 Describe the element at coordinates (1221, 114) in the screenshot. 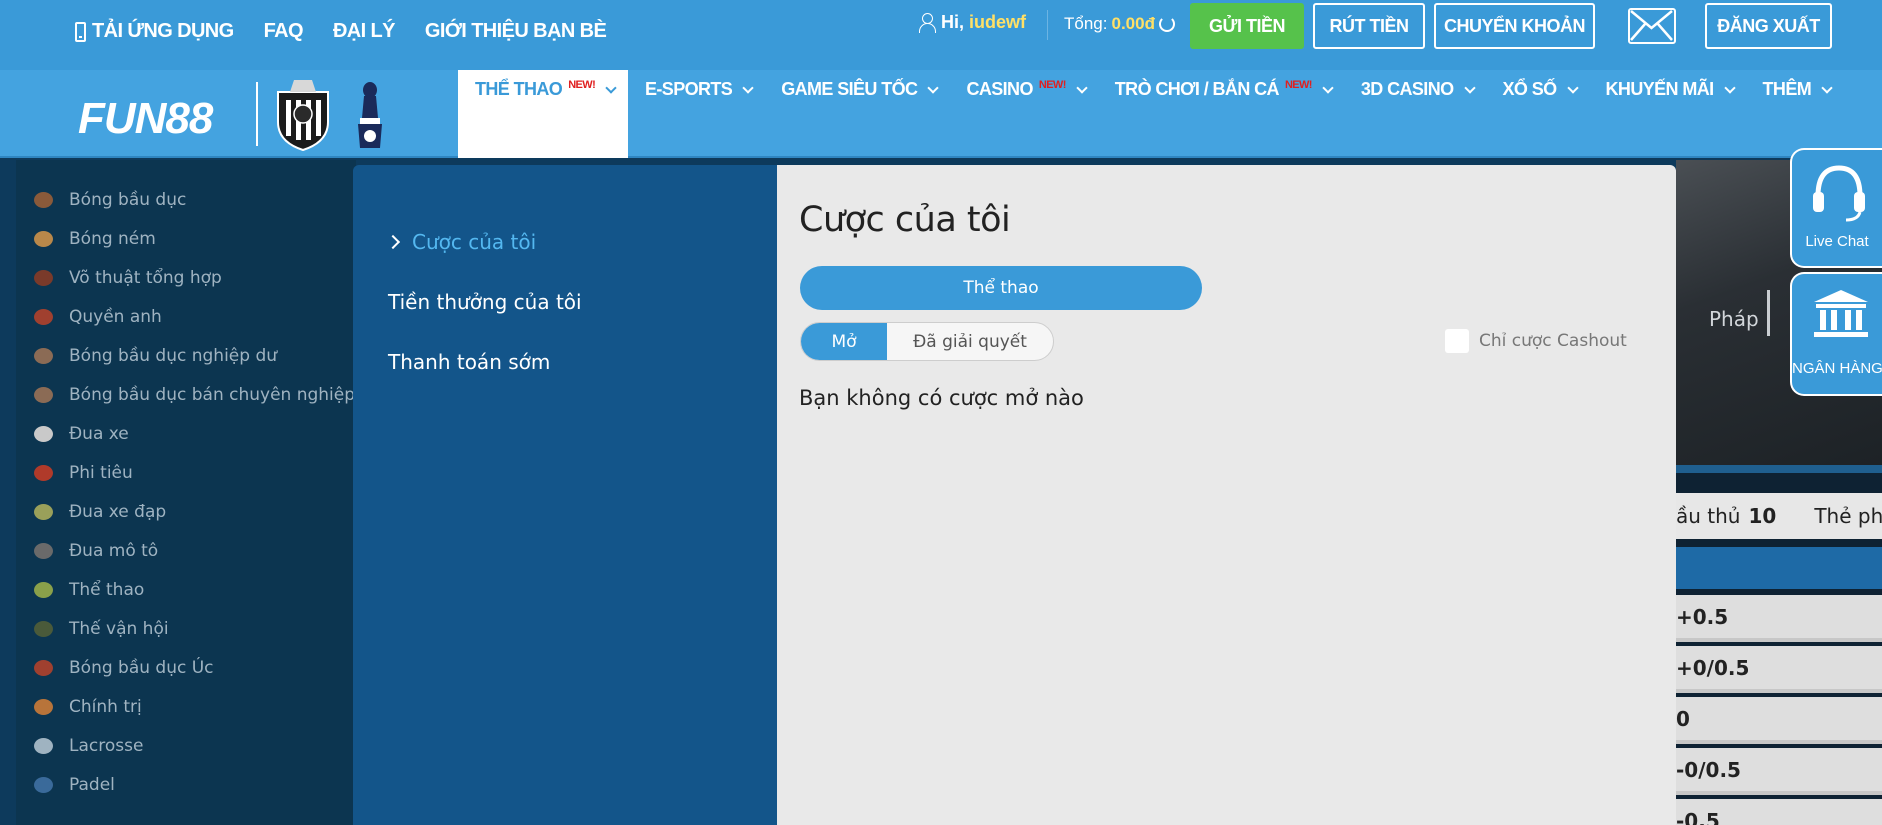

I see `nav-games-fishing: TRÒ CHƠI / BẮN CÁ NEW!` at that location.